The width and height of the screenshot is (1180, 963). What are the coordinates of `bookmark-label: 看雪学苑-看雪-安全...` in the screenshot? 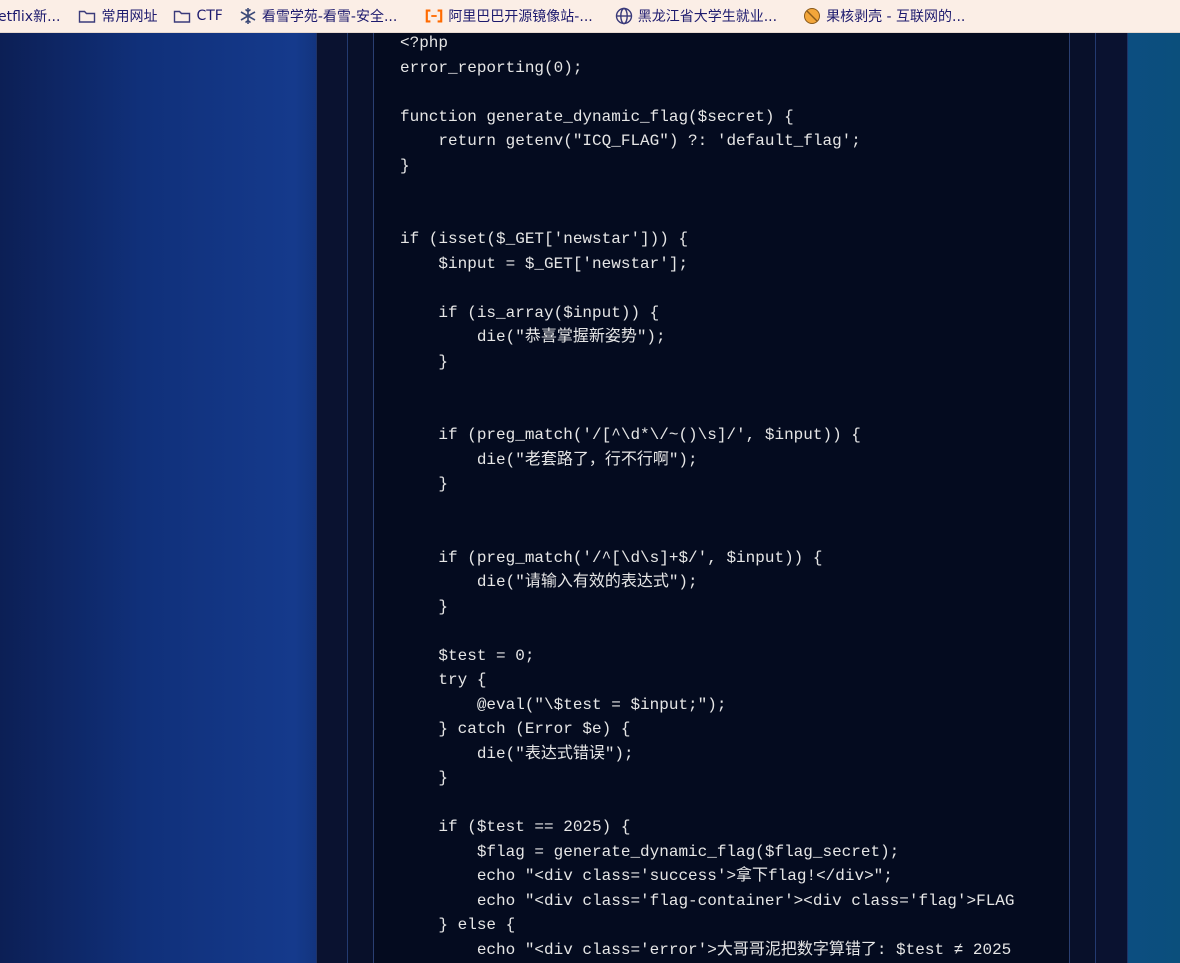 It's located at (329, 17).